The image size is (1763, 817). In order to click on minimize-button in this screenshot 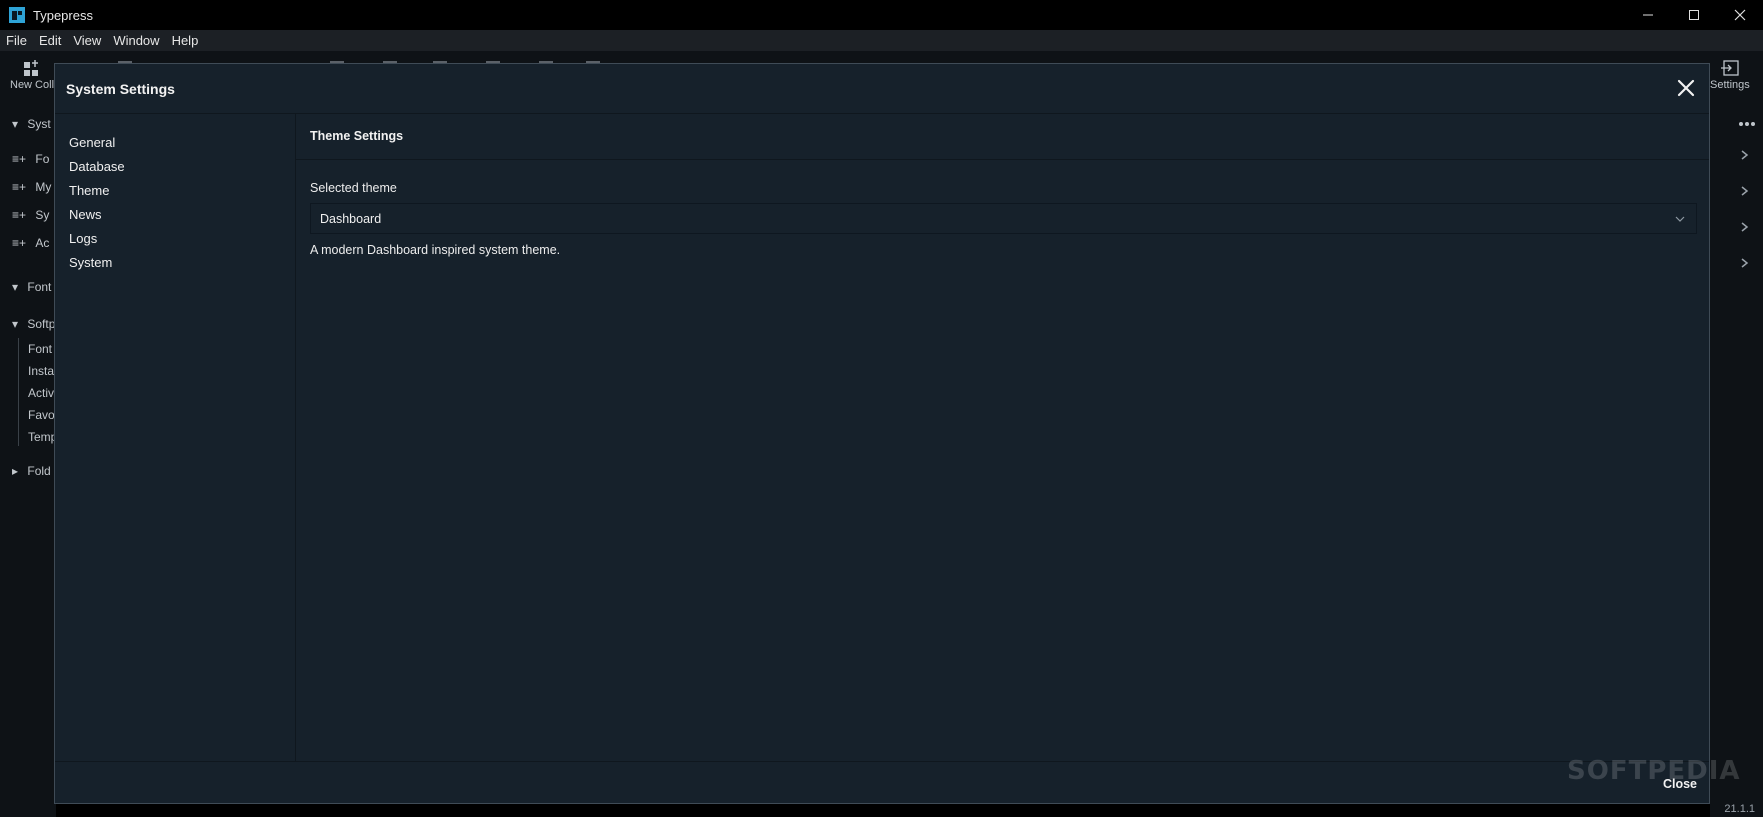, I will do `click(1648, 15)`.